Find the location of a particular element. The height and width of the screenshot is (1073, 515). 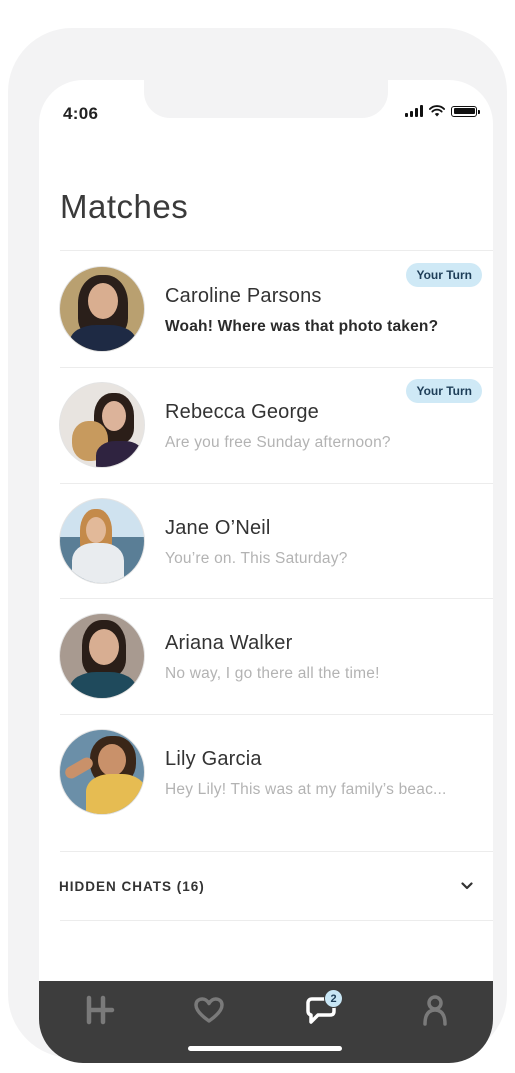

tab-profile is located at coordinates (435, 1010).